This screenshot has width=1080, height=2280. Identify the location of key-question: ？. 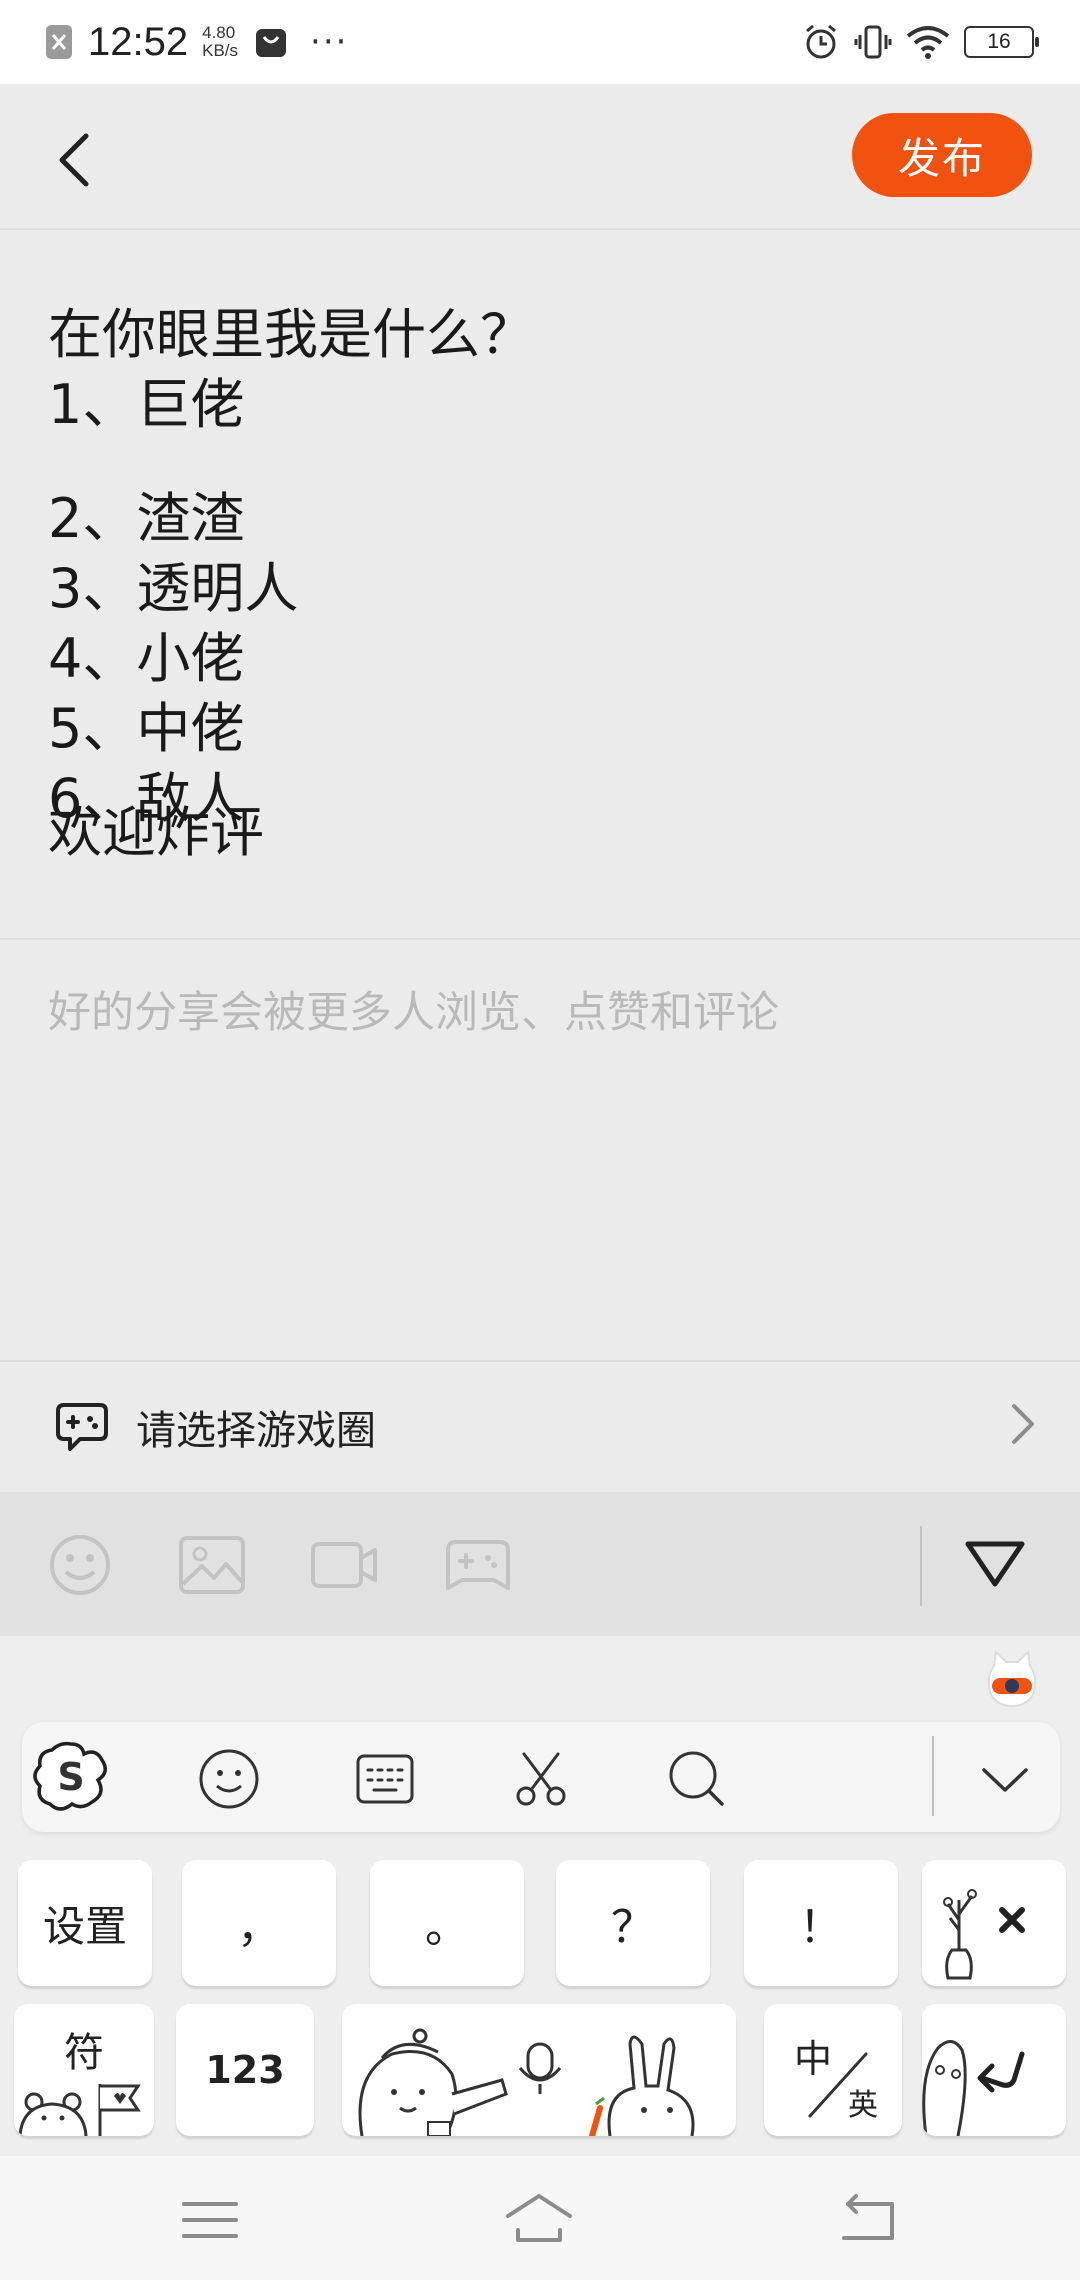
(633, 1923).